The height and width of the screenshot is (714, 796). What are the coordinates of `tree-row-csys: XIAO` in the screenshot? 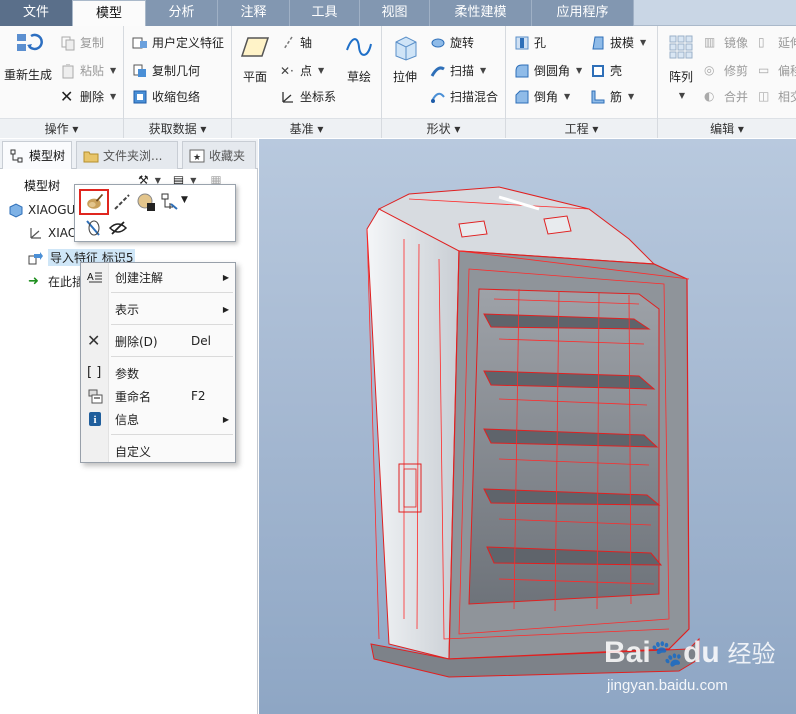 It's located at (52, 233).